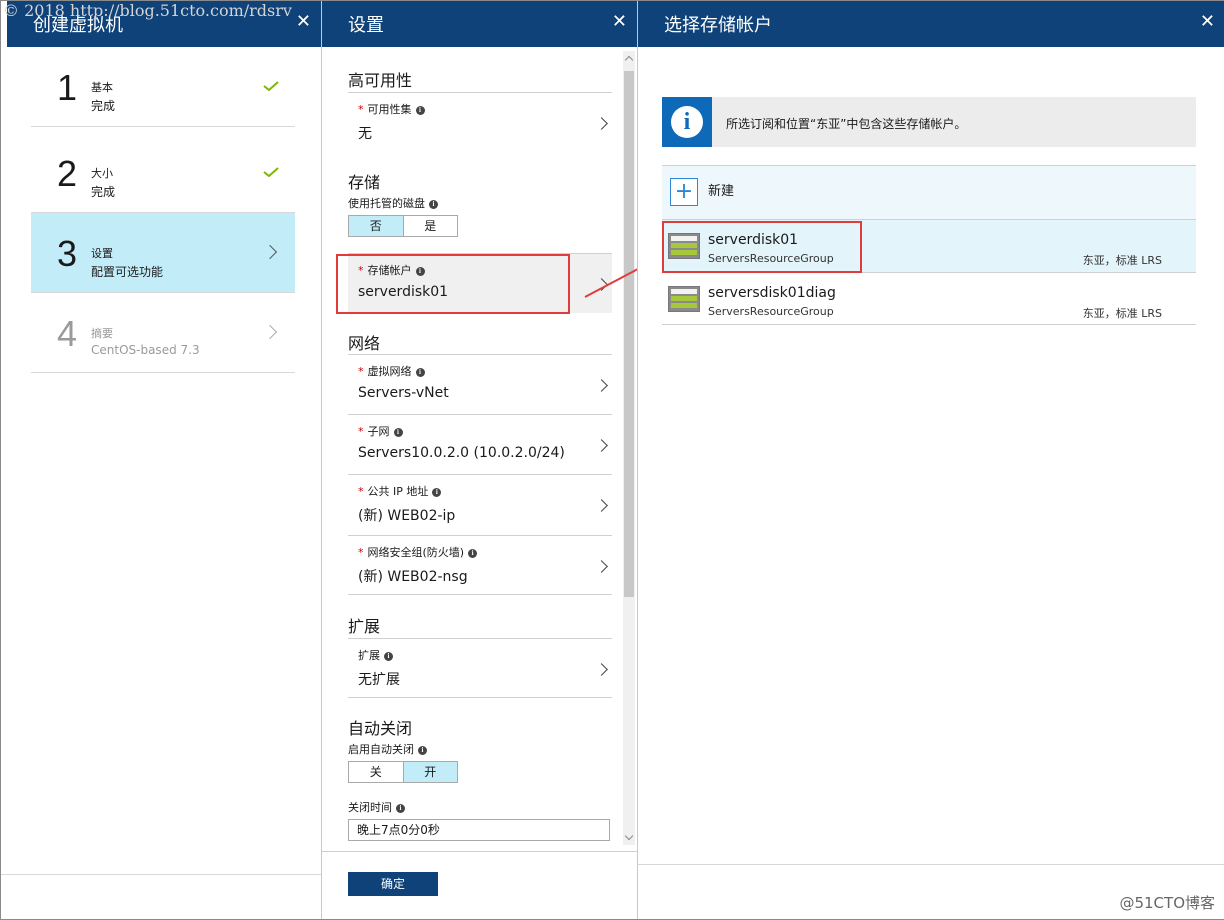 The width and height of the screenshot is (1224, 920). What do you see at coordinates (366, 25) in the screenshot?
I see `blade-title: 设置` at bounding box center [366, 25].